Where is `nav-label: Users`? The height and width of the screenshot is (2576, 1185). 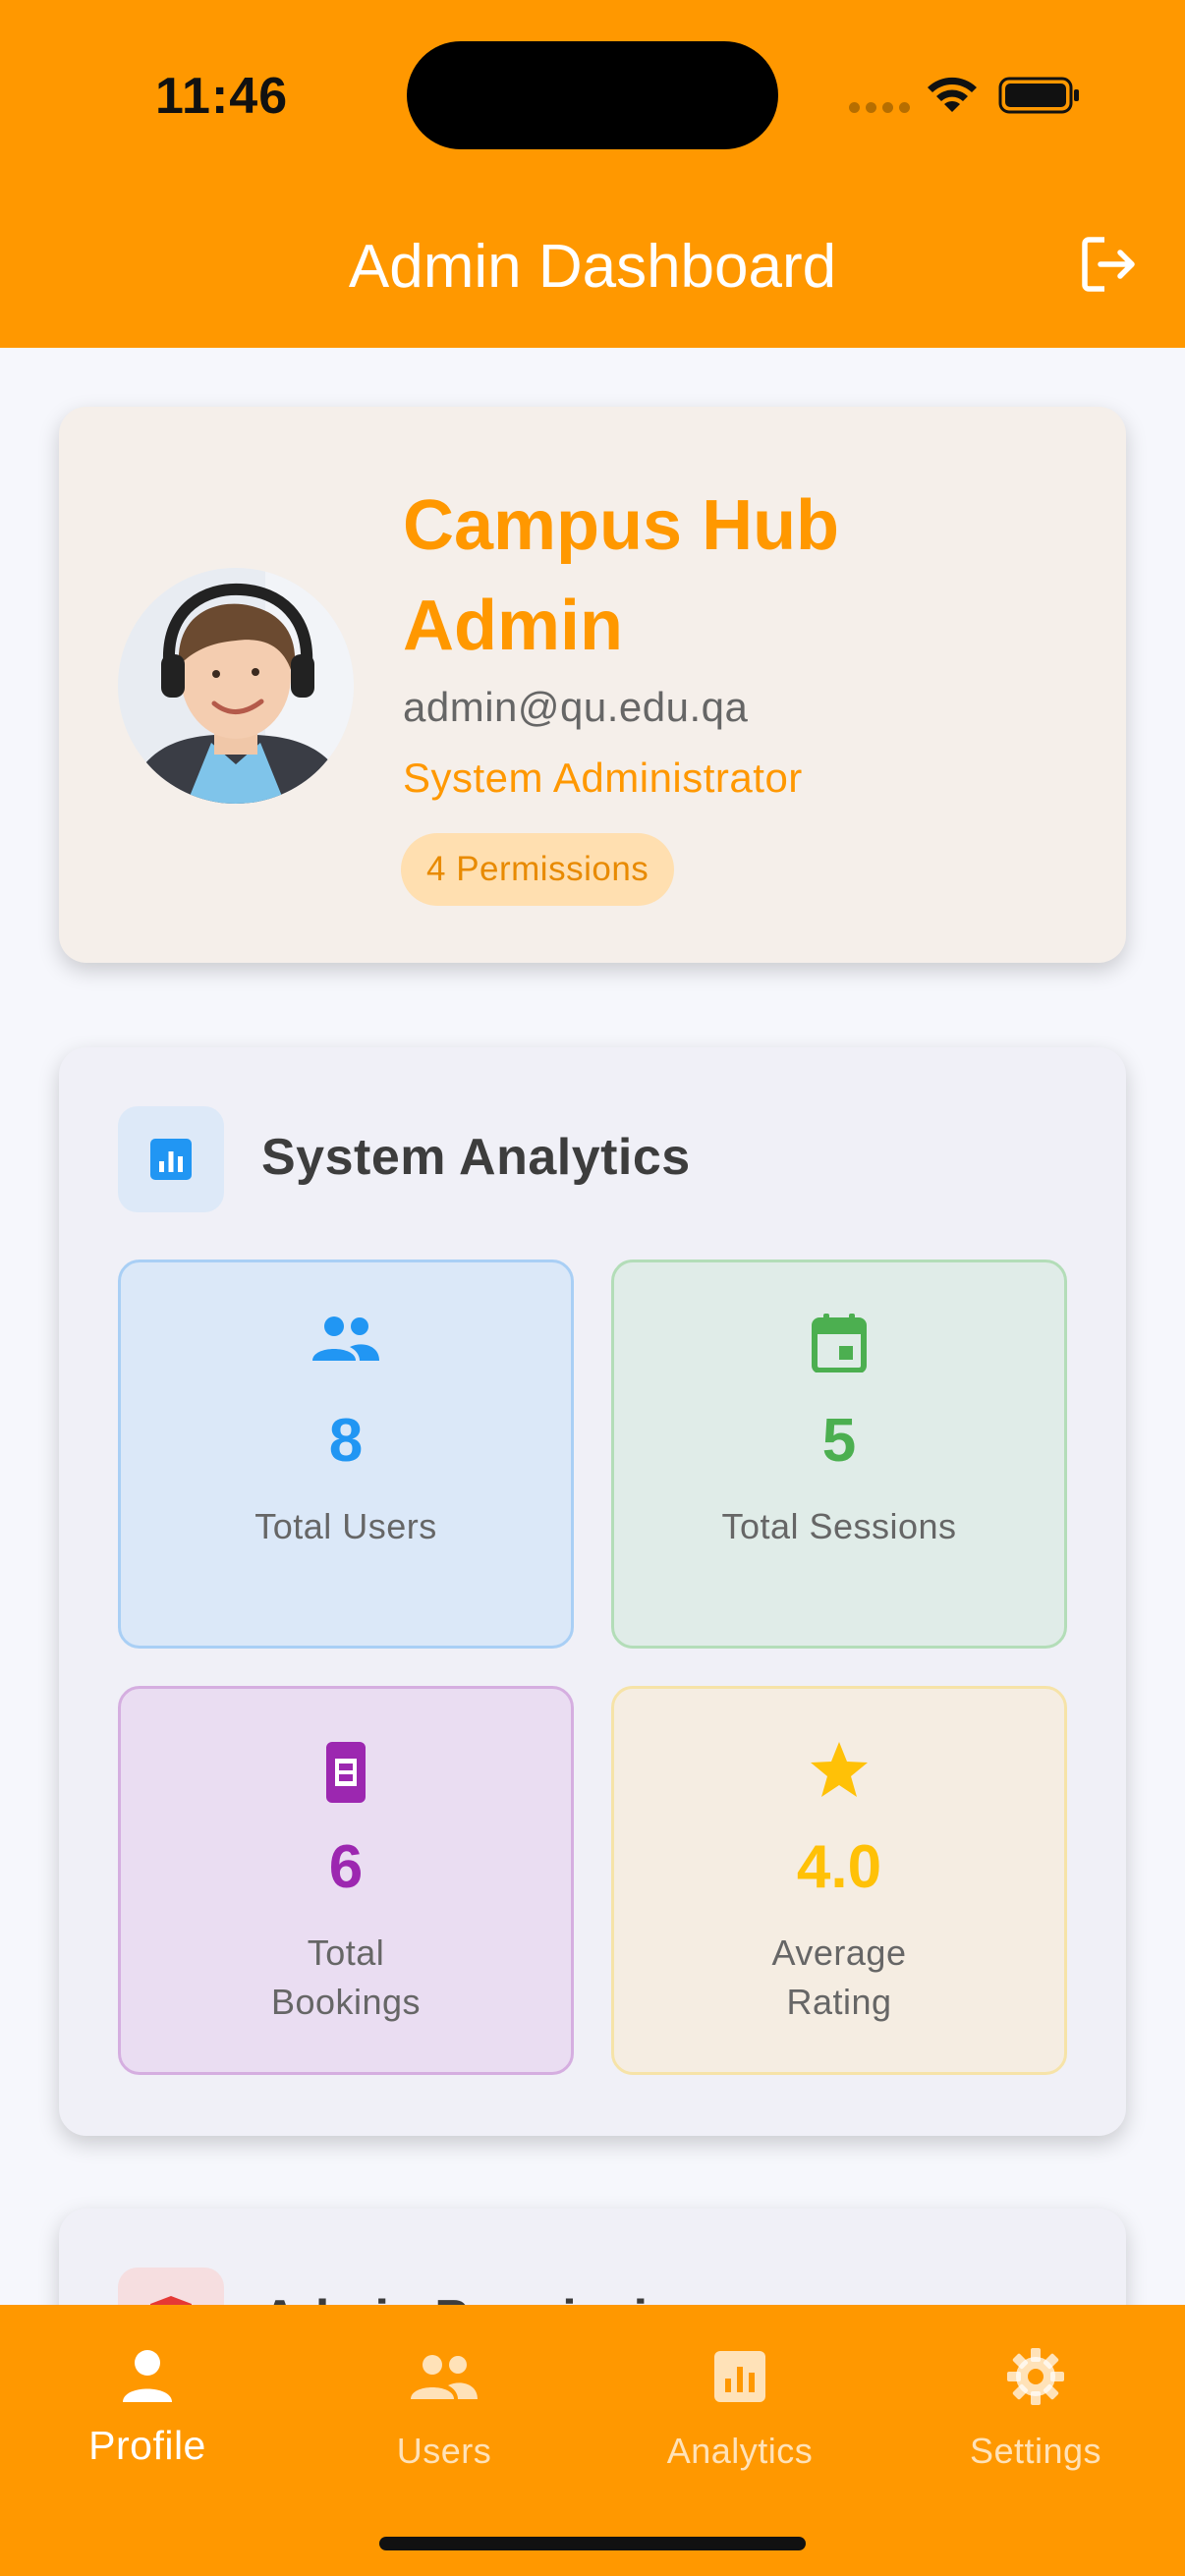
nav-label: Users is located at coordinates (444, 2451).